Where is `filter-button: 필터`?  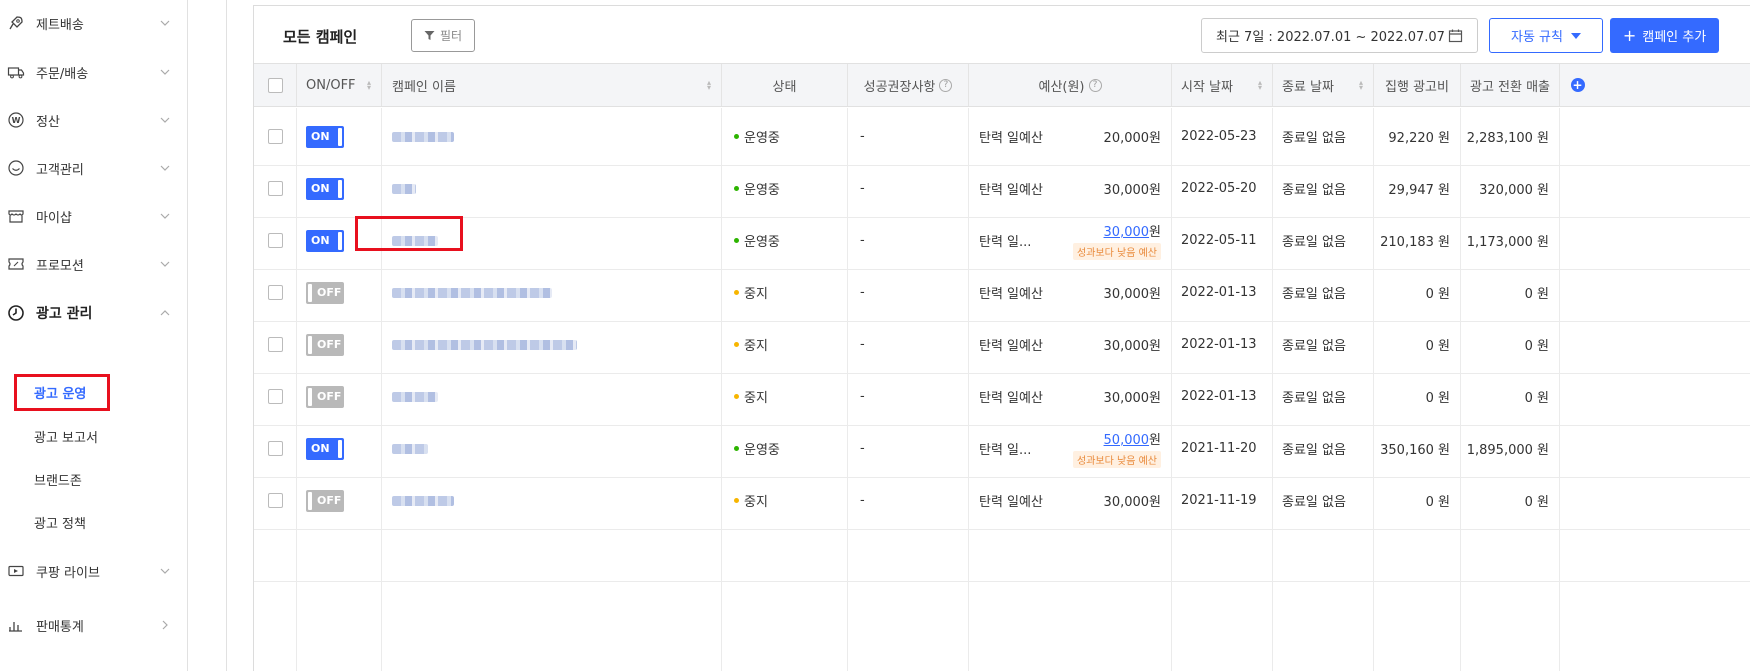 filter-button: 필터 is located at coordinates (443, 35).